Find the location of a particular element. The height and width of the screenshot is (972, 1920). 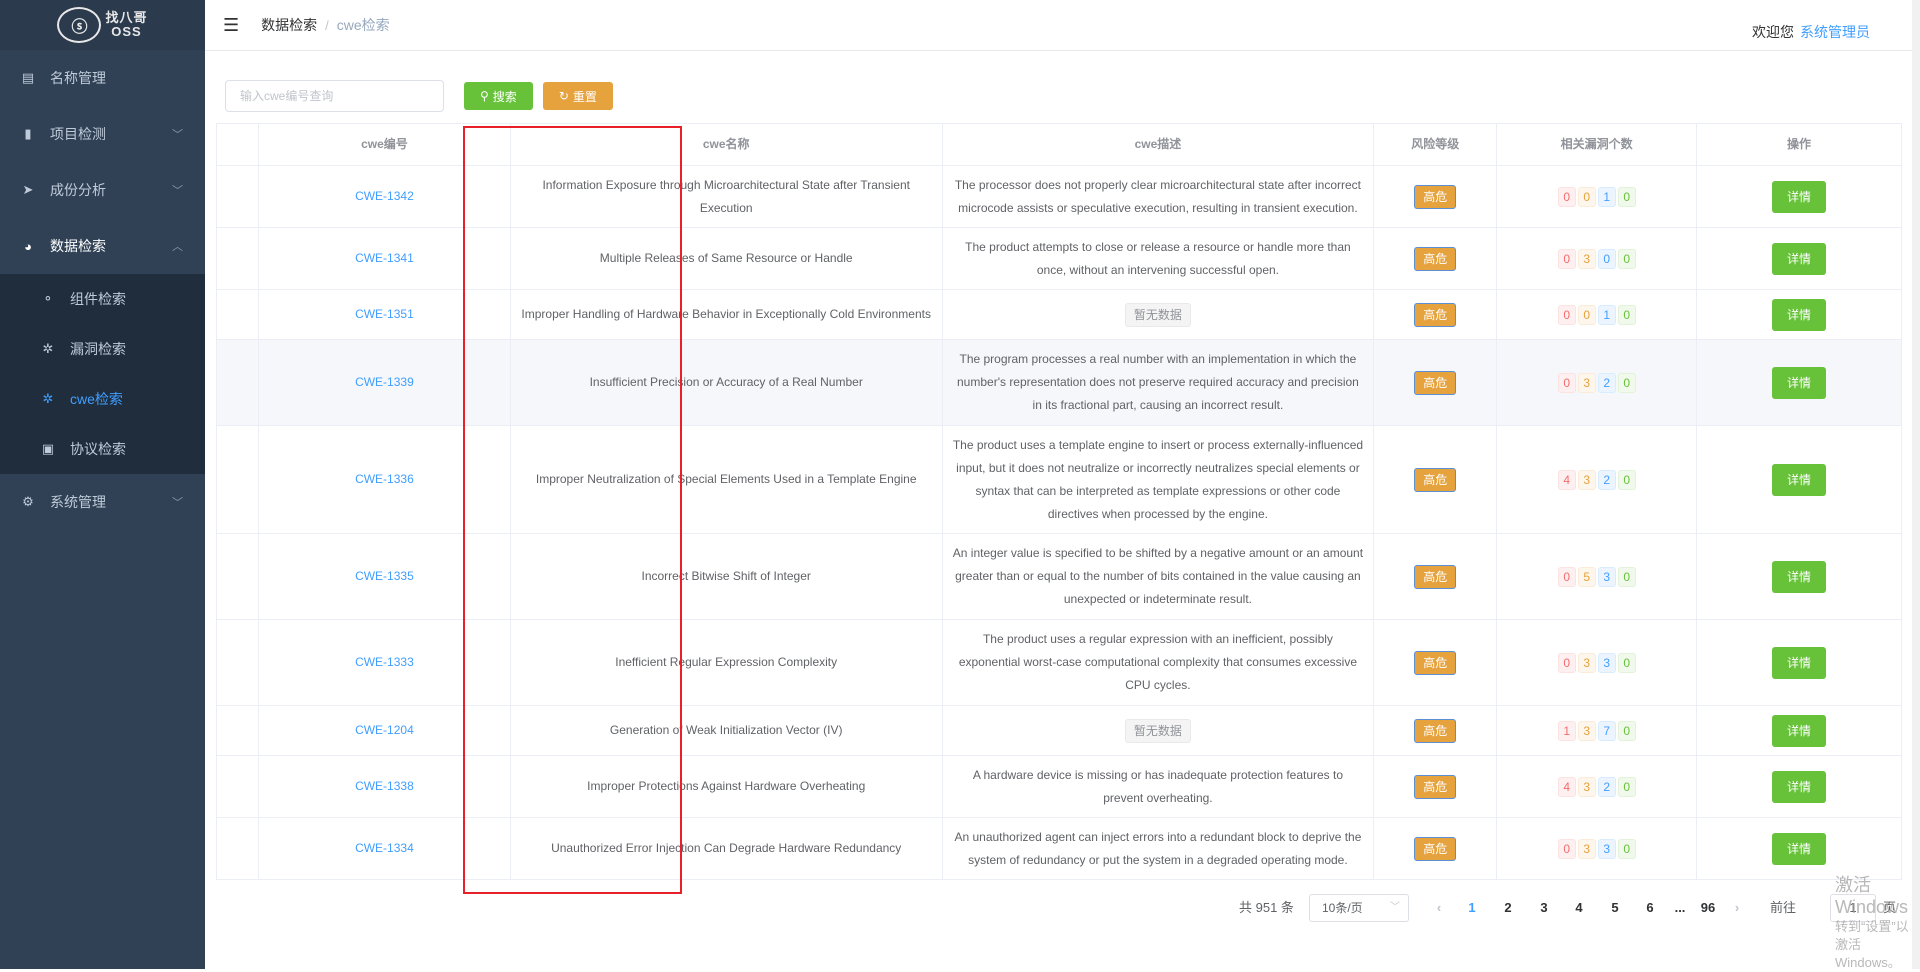

cwe-id-cell: CWE-1204 is located at coordinates (385, 730).